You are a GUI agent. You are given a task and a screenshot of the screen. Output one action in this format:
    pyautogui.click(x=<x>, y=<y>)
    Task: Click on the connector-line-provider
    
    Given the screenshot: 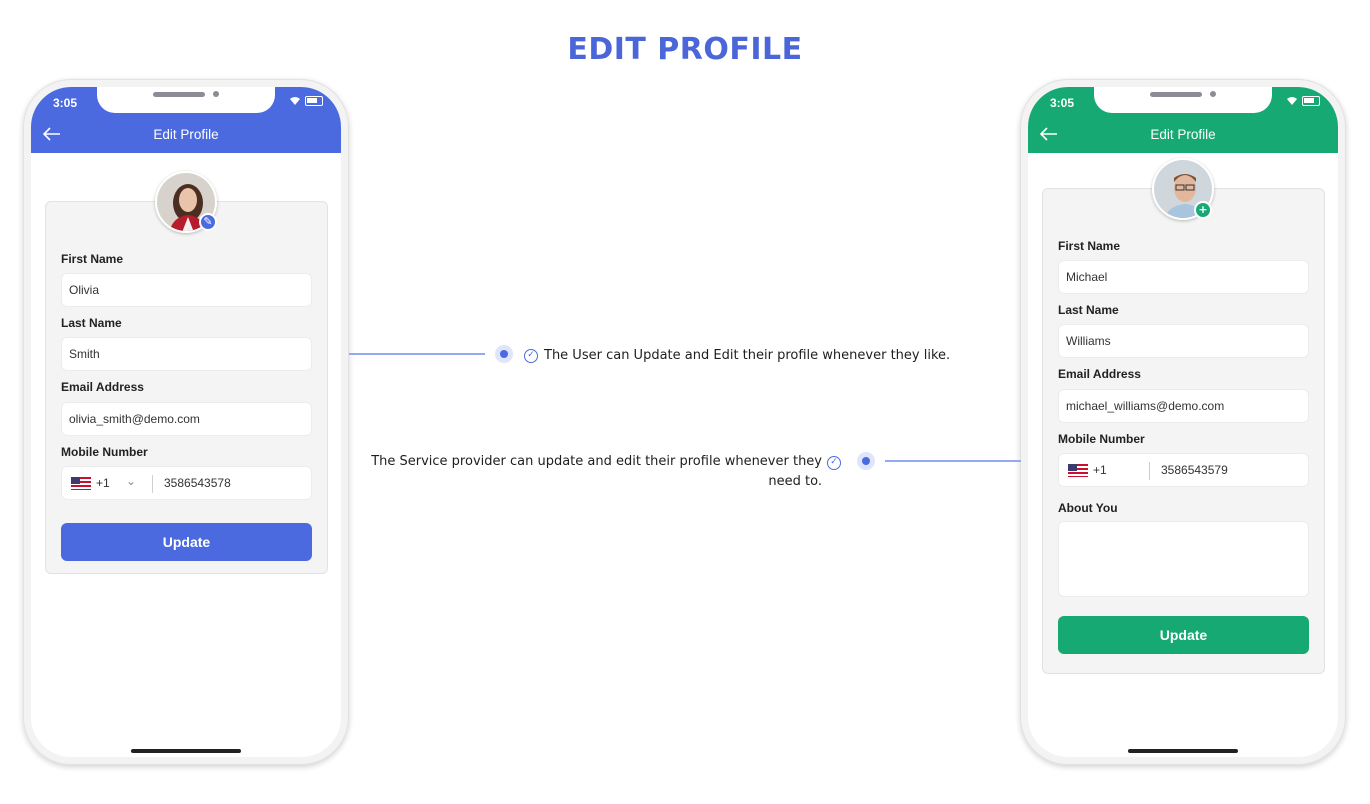 What is the action you would take?
    pyautogui.click(x=953, y=461)
    